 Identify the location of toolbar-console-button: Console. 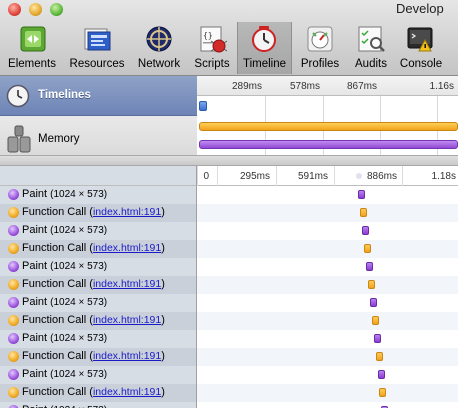
(421, 48).